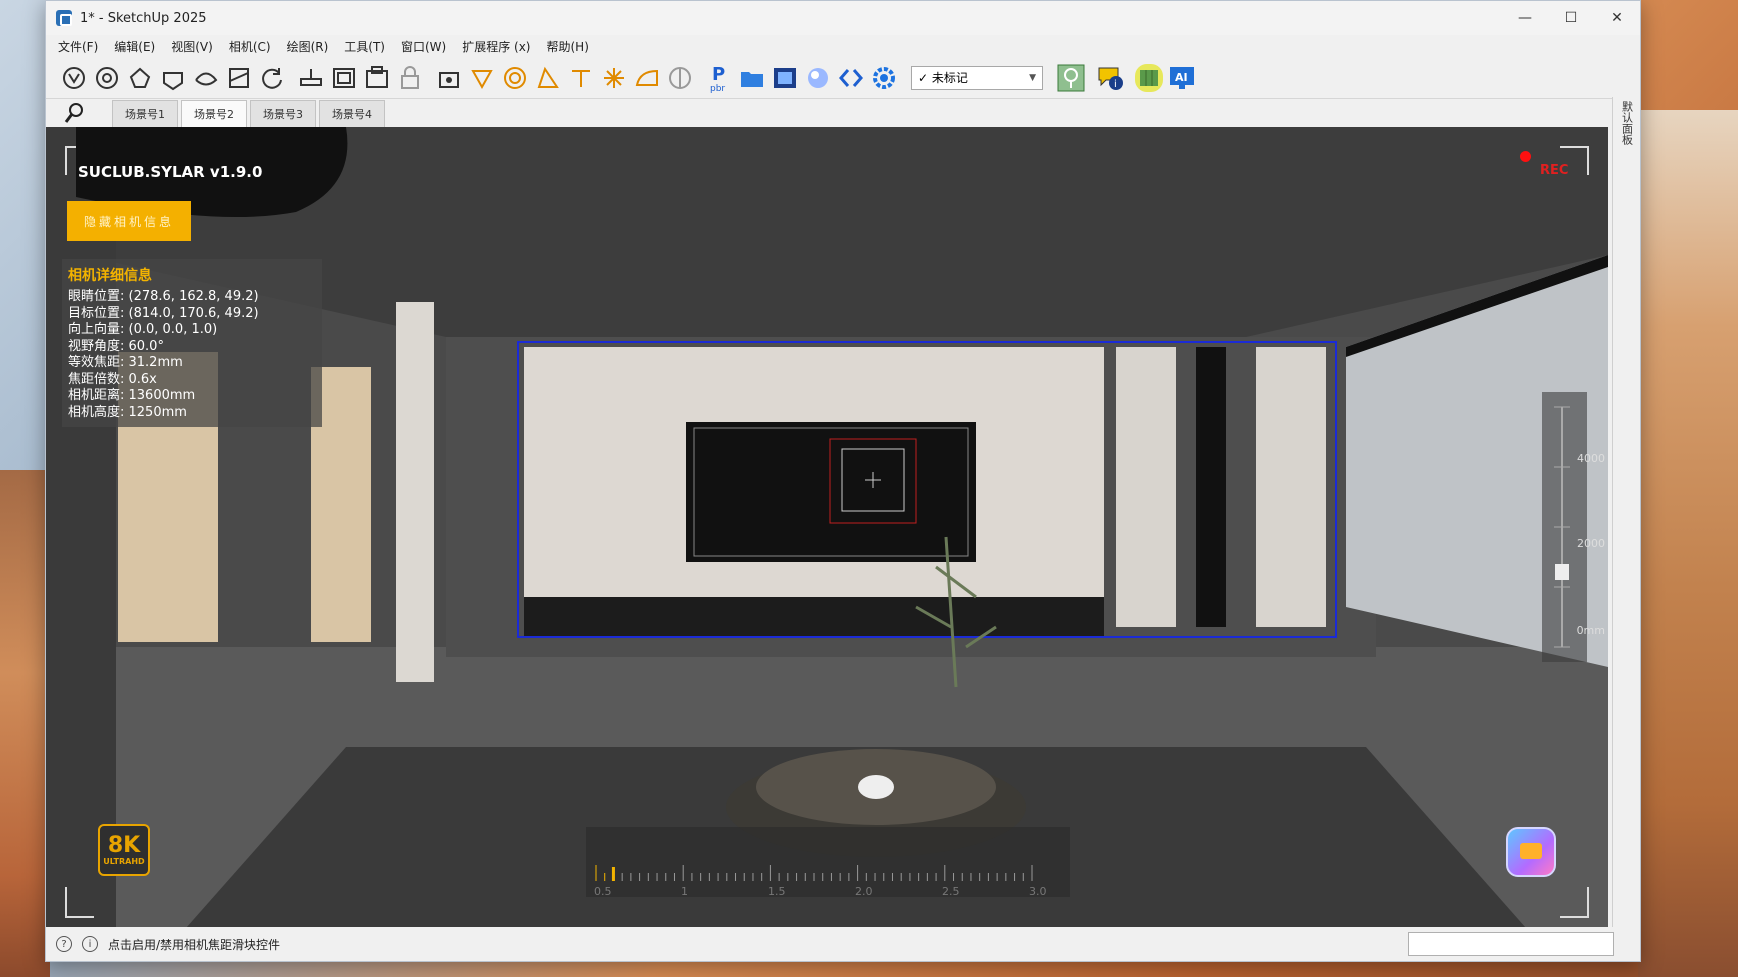 Image resolution: width=1738 pixels, height=977 pixels. I want to click on zoom-label-3: 3.0, so click(1038, 891).